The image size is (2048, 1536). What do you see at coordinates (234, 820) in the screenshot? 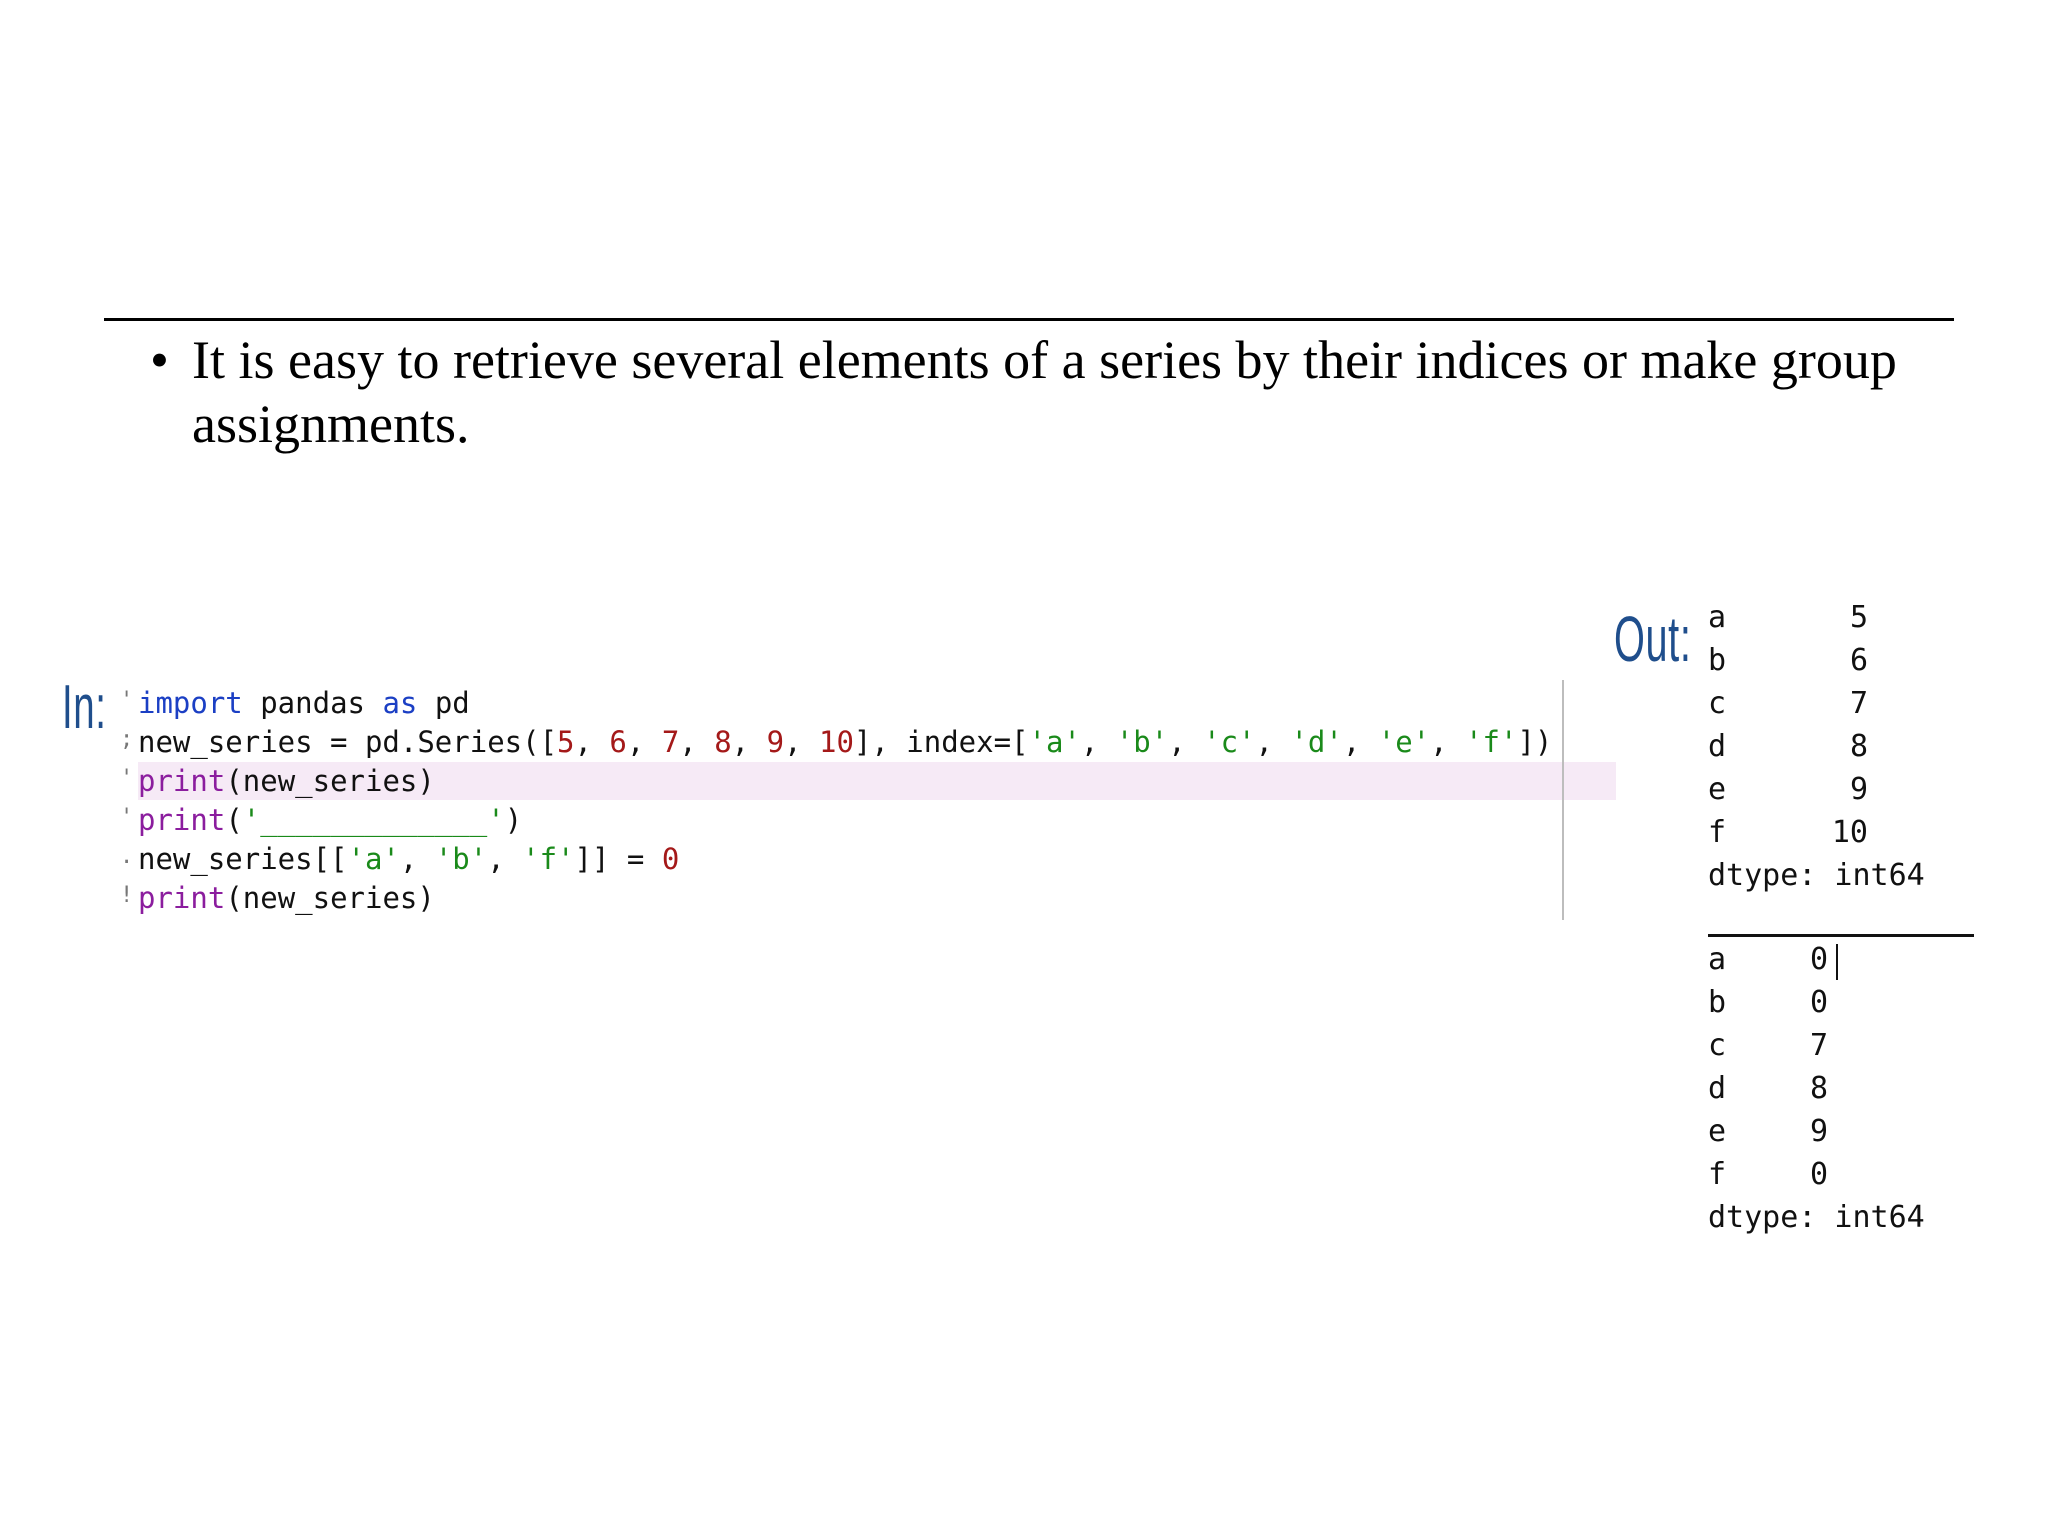
I see `code-token: (` at bounding box center [234, 820].